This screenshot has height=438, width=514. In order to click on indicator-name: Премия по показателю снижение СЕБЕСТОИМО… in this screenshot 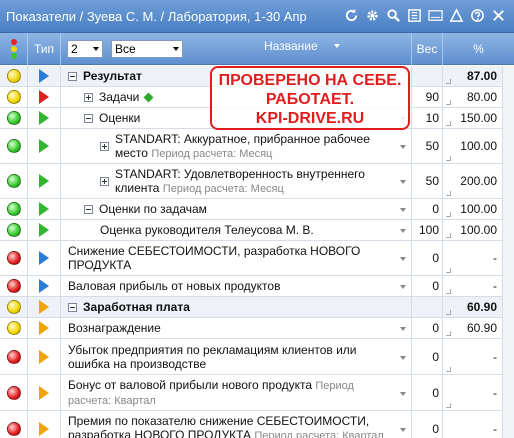, I will do `click(230, 426)`.